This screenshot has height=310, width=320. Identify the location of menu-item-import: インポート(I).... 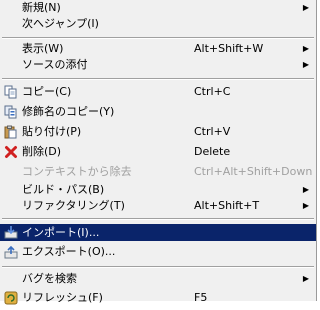
(158, 232).